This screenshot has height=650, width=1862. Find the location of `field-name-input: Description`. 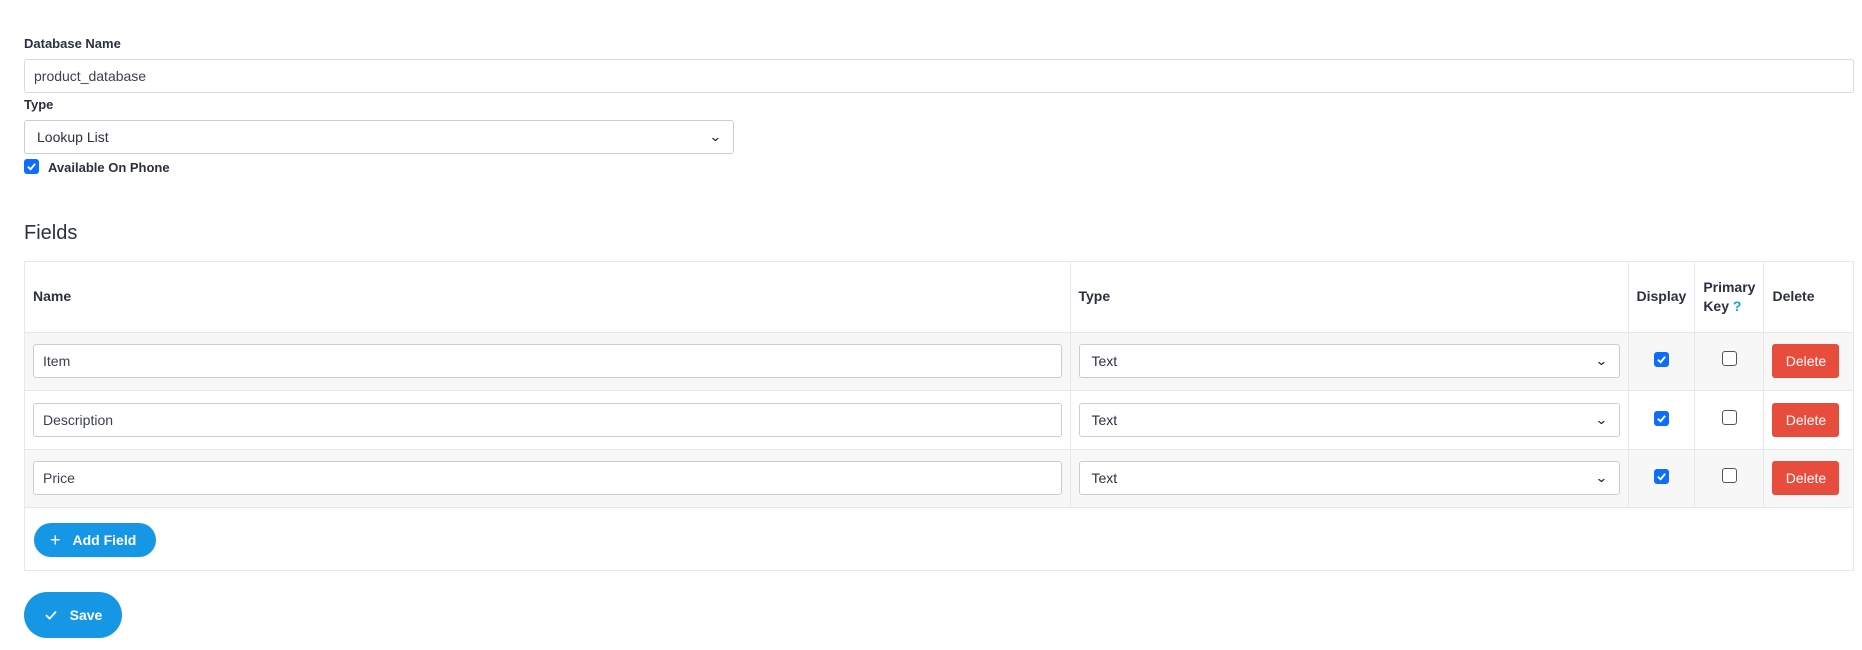

field-name-input: Description is located at coordinates (547, 419).